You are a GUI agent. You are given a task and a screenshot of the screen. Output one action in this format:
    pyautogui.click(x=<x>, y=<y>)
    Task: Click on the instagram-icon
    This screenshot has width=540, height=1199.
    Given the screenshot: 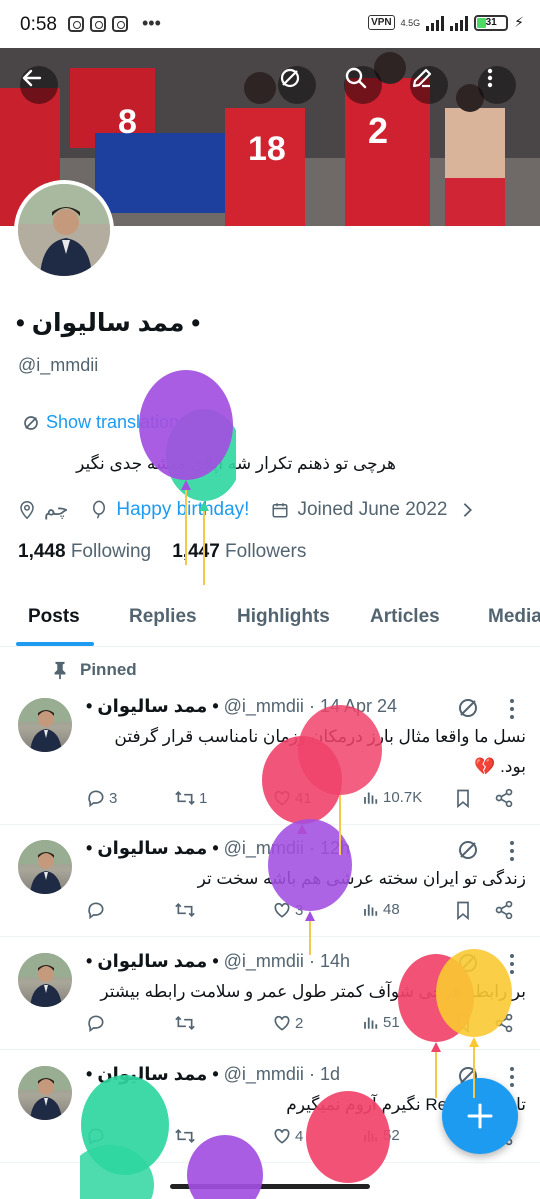 What is the action you would take?
    pyautogui.click(x=120, y=24)
    